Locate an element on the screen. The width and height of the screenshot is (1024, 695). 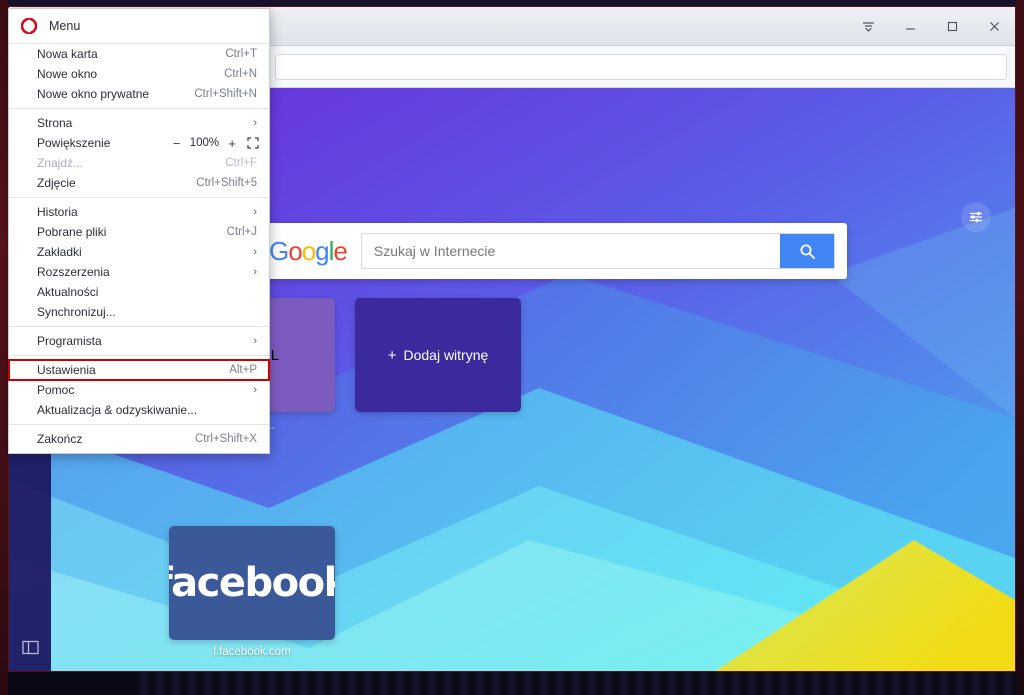
window-controls is located at coordinates (931, 26).